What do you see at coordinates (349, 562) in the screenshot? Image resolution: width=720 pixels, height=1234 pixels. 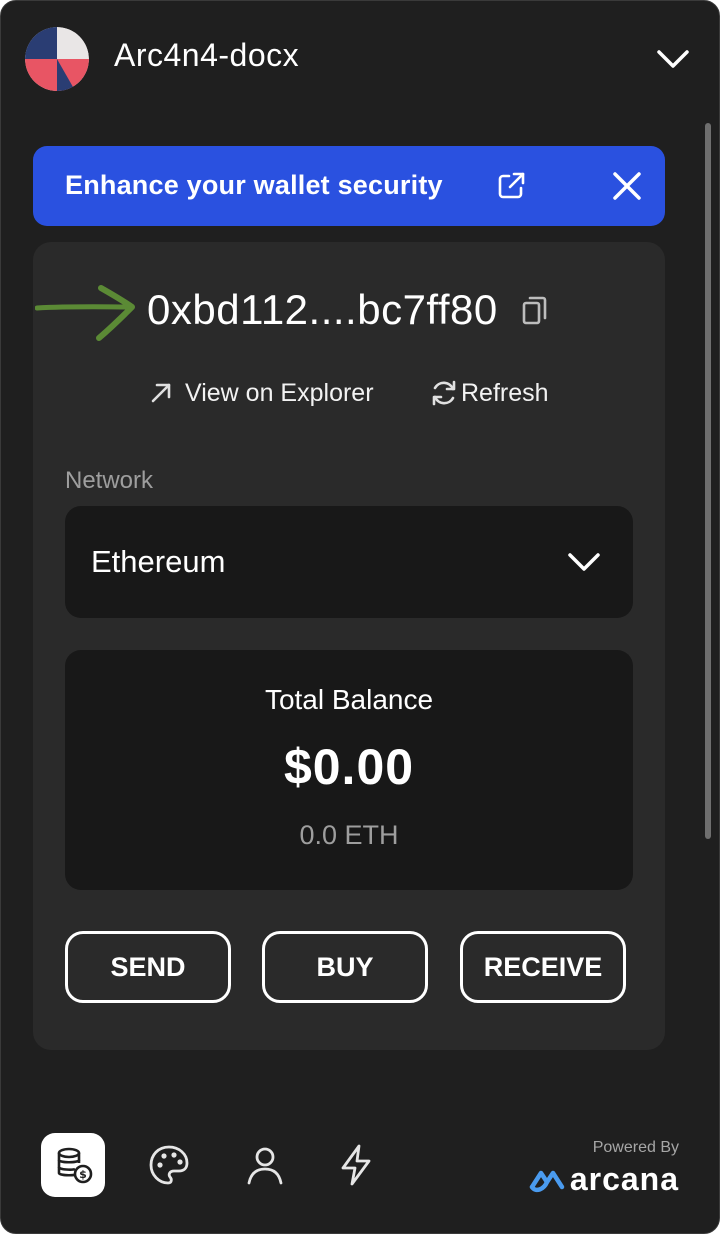 I see `network-select: Ethereum` at bounding box center [349, 562].